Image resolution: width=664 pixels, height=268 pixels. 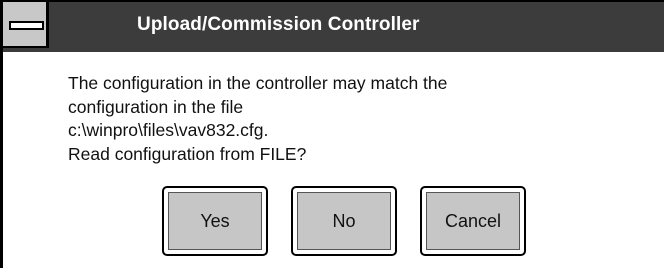 I want to click on message-question: Read configuration from FILE?, so click(x=187, y=153).